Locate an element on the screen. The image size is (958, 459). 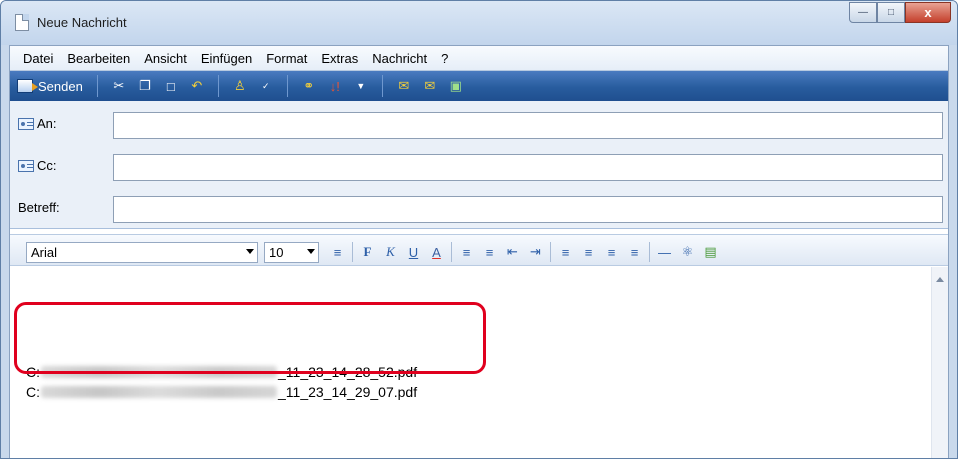
undo-icon: ↶ is located at coordinates (197, 86).